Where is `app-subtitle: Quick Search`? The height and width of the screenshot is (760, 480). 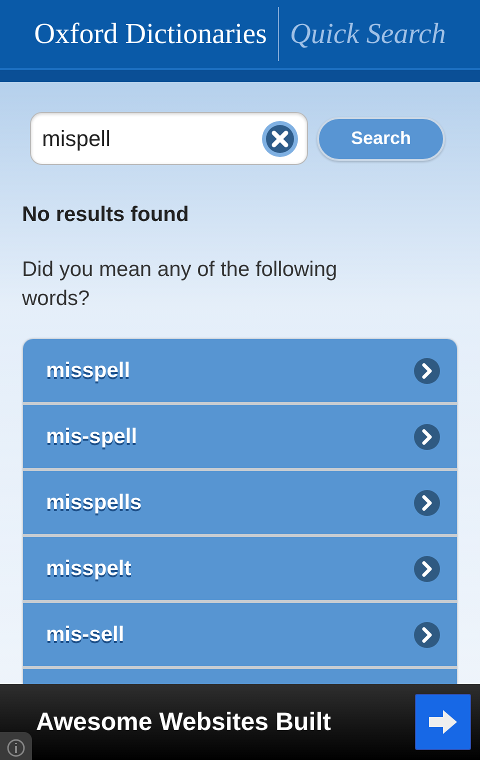
app-subtitle: Quick Search is located at coordinates (368, 34).